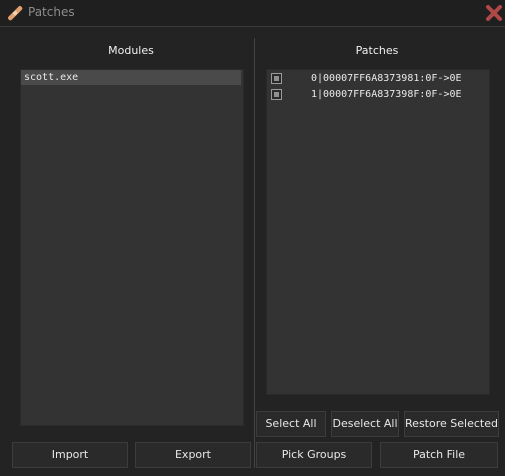  What do you see at coordinates (386, 94) in the screenshot?
I see `patch-label: 1|00007FF6A837398F:0F->0E` at bounding box center [386, 94].